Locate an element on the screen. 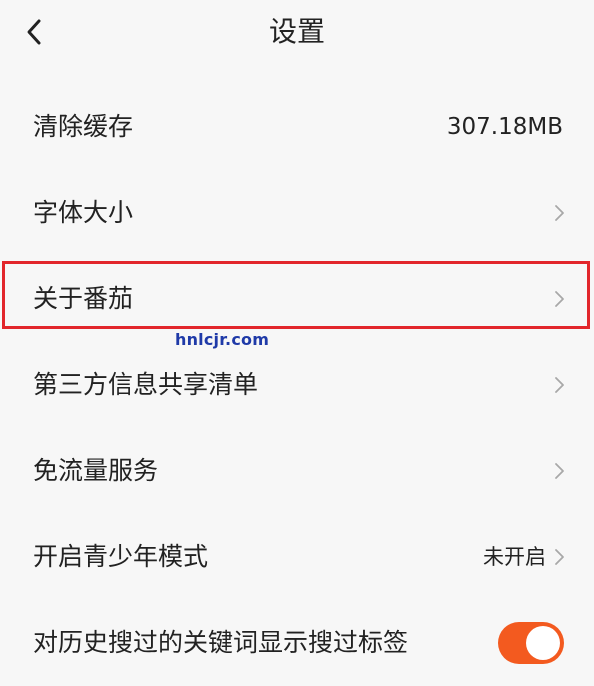 This screenshot has width=594, height=686. cache-size-value: 307.18MB is located at coordinates (504, 127).